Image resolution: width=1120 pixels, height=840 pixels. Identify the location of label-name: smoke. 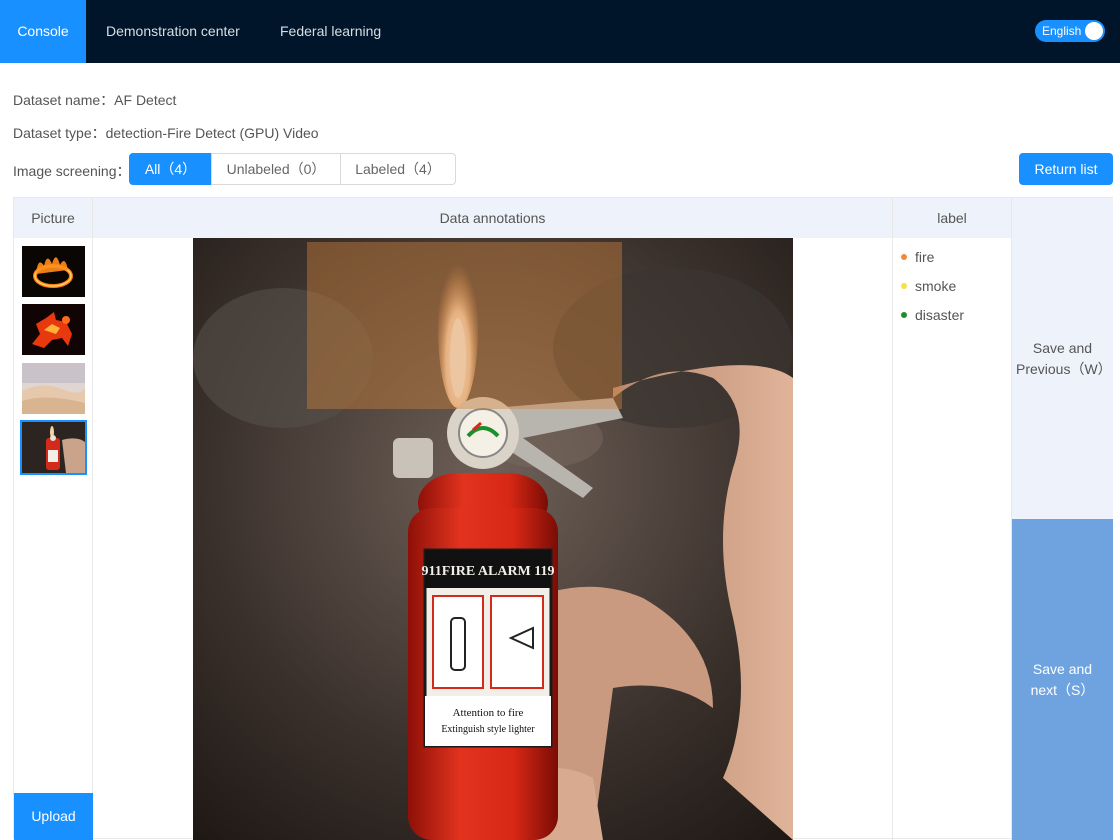
(936, 286).